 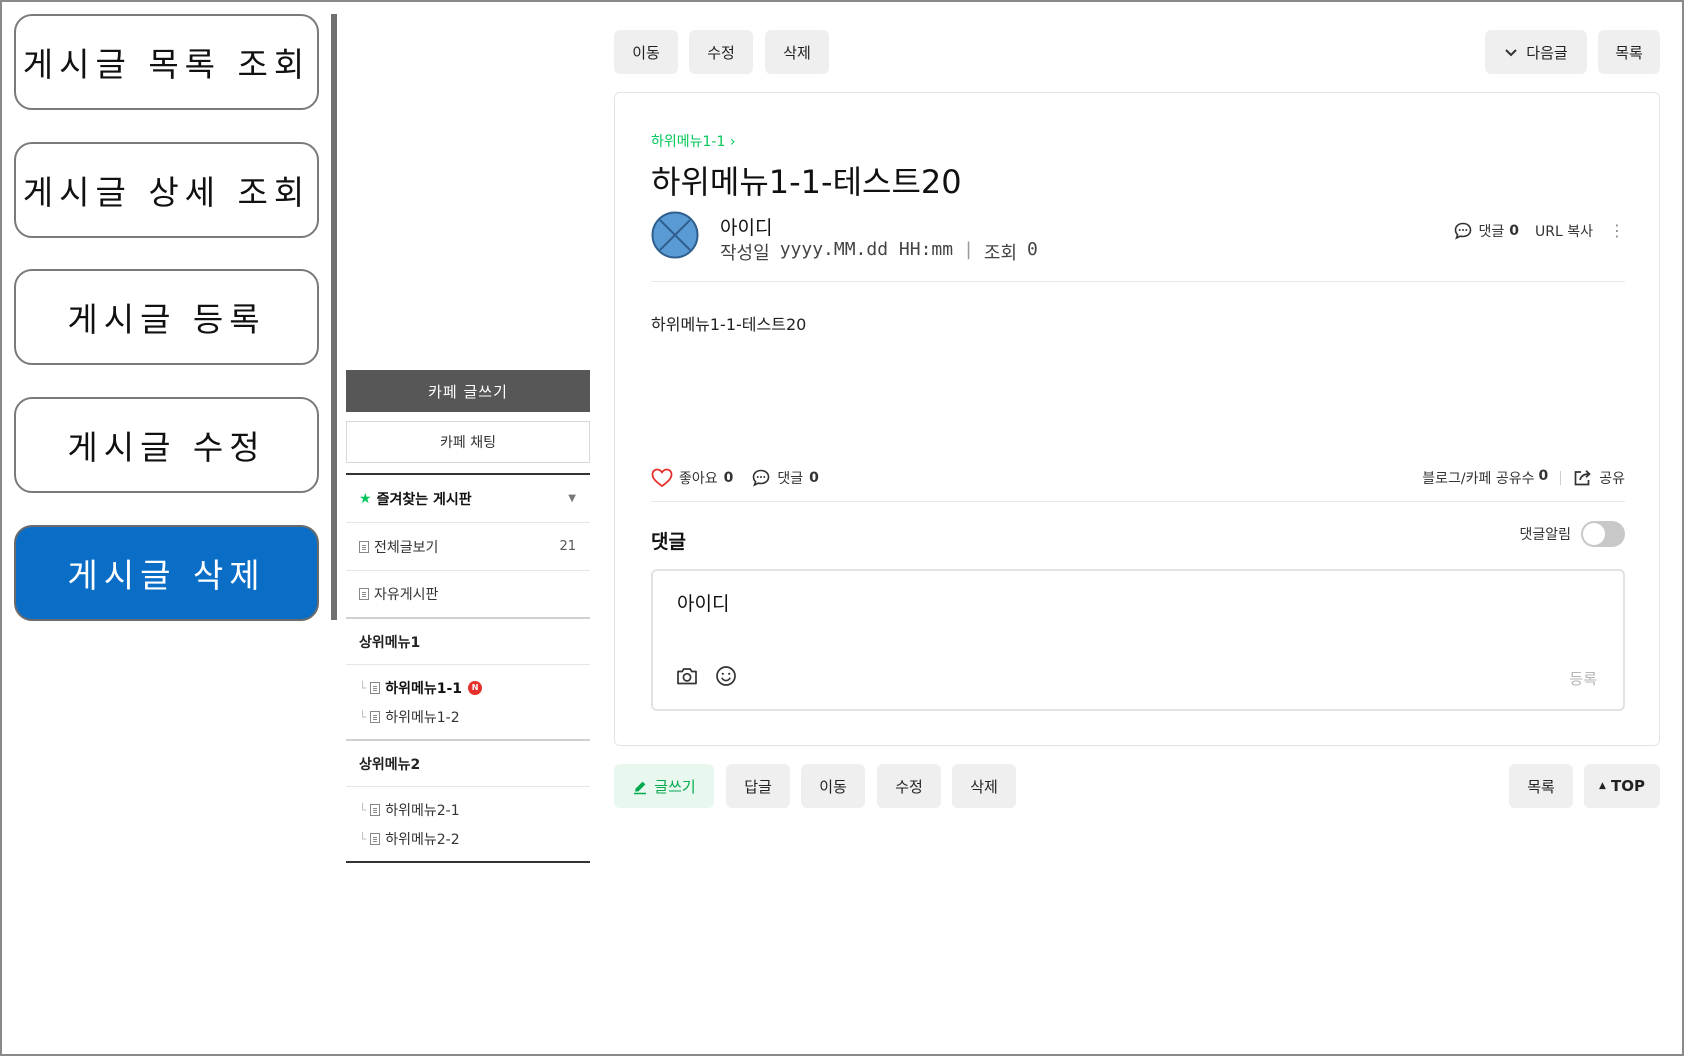 I want to click on heart-icon, so click(x=662, y=478).